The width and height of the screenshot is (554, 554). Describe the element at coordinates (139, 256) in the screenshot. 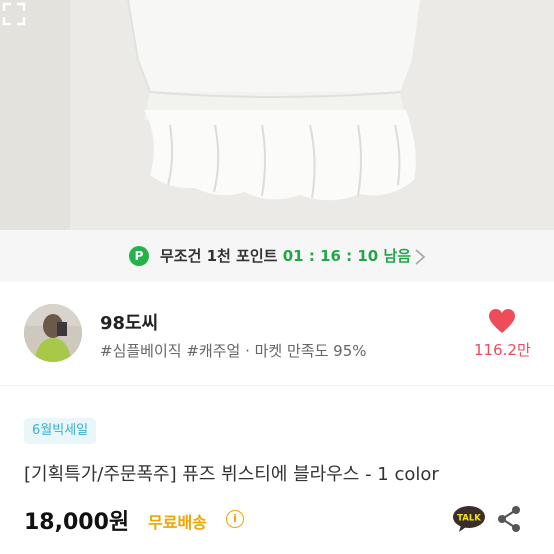

I see `point-badge-icon: P` at that location.